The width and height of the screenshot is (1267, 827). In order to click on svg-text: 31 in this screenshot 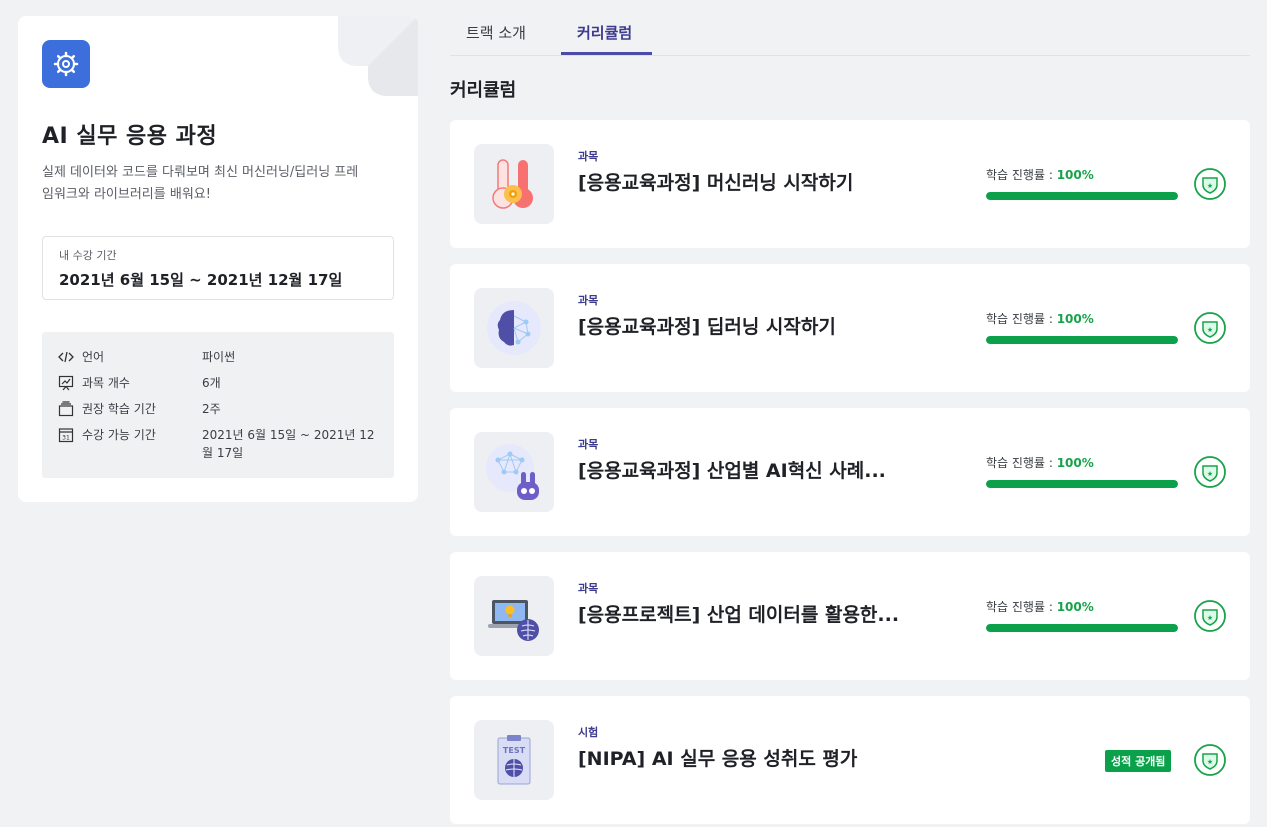, I will do `click(66, 438)`.